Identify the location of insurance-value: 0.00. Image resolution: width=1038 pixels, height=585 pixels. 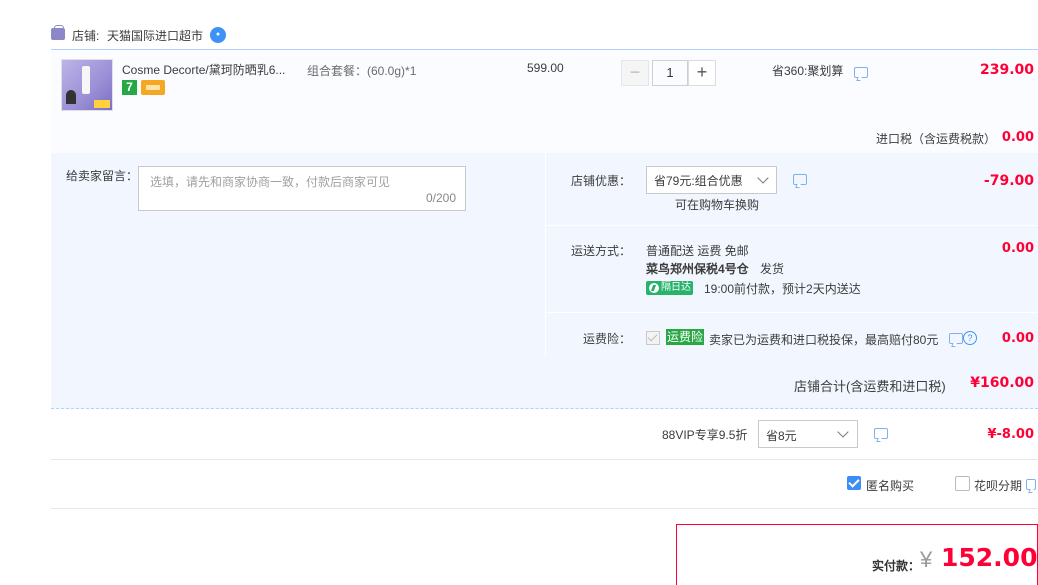
(1017, 338).